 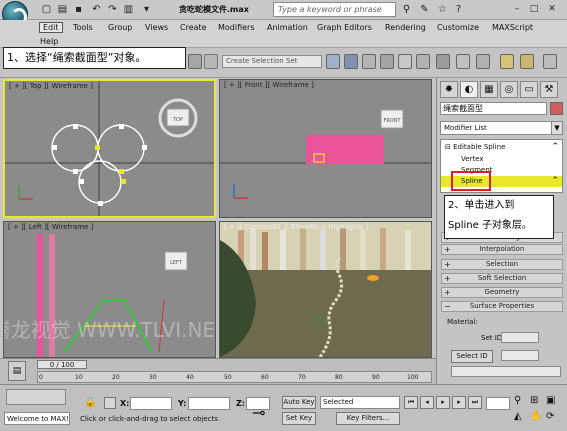 I want to click on modifier-list-dropdown: Modifier List ▼, so click(x=501, y=128).